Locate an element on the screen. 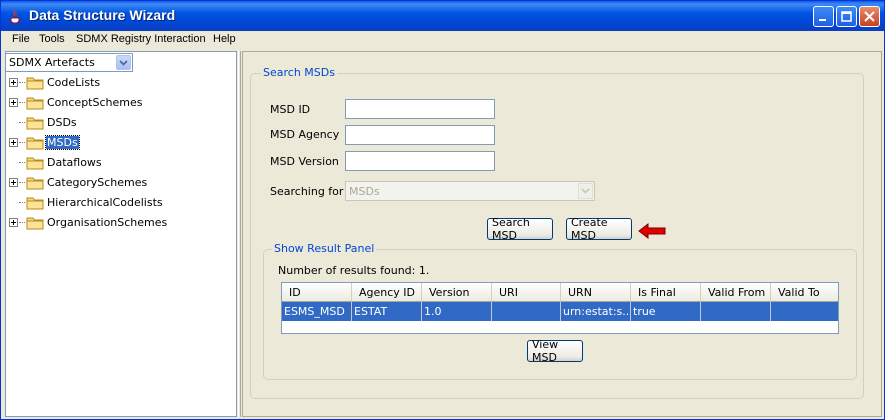 The image size is (885, 420). cell-valid-to is located at coordinates (804, 311).